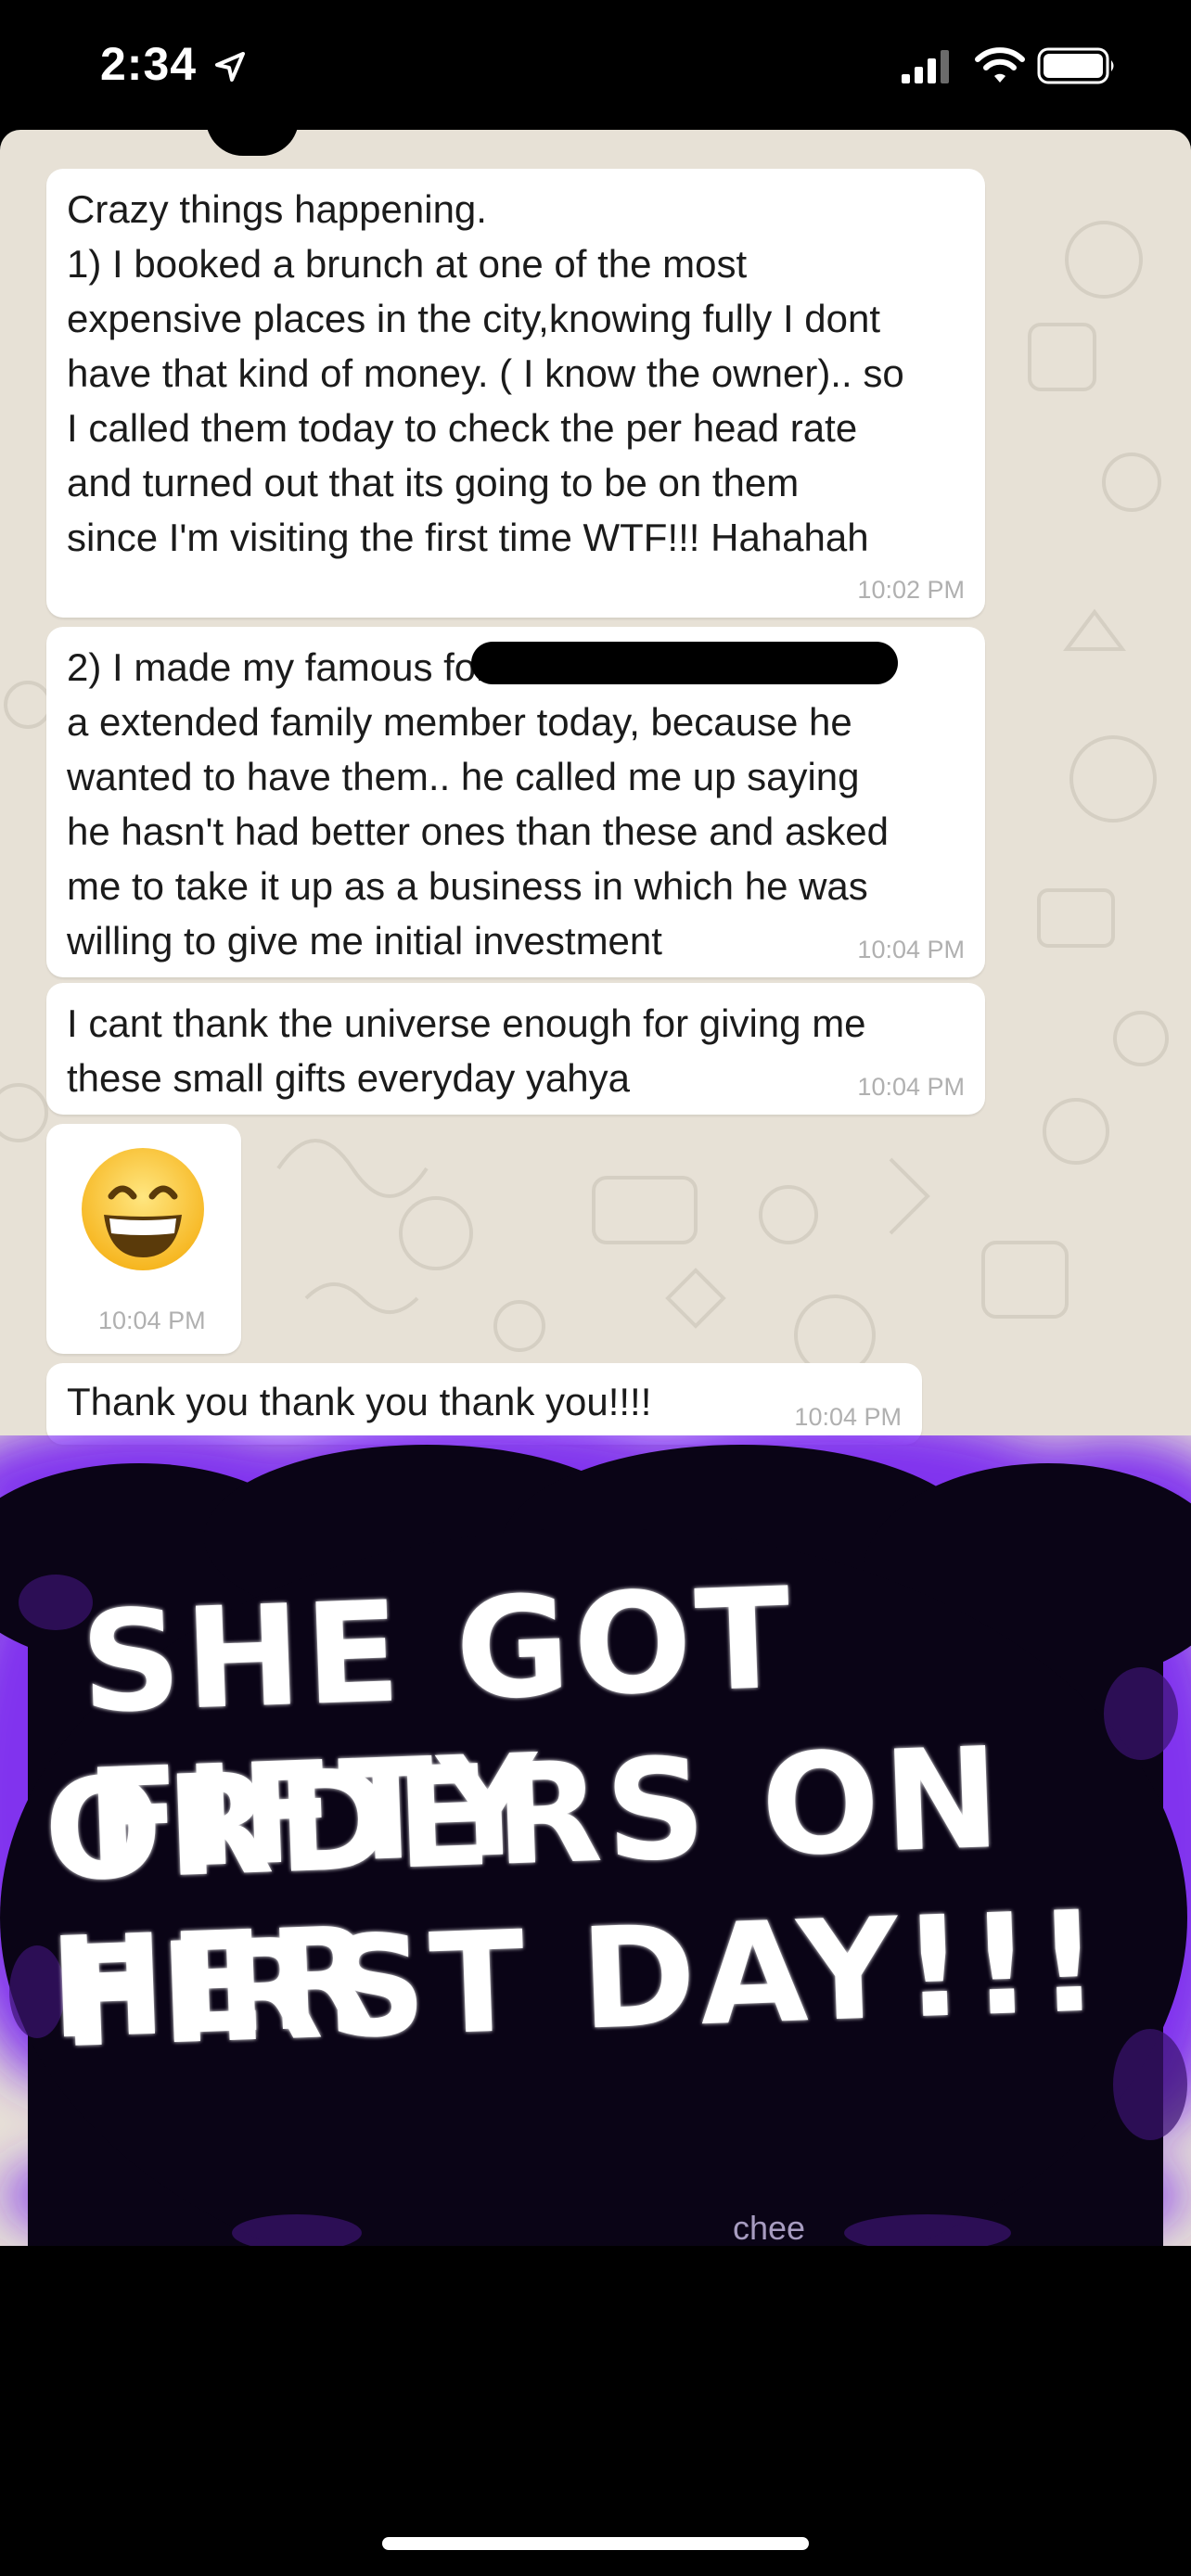 This screenshot has height=2576, width=1191. I want to click on wifi-icon, so click(1000, 65).